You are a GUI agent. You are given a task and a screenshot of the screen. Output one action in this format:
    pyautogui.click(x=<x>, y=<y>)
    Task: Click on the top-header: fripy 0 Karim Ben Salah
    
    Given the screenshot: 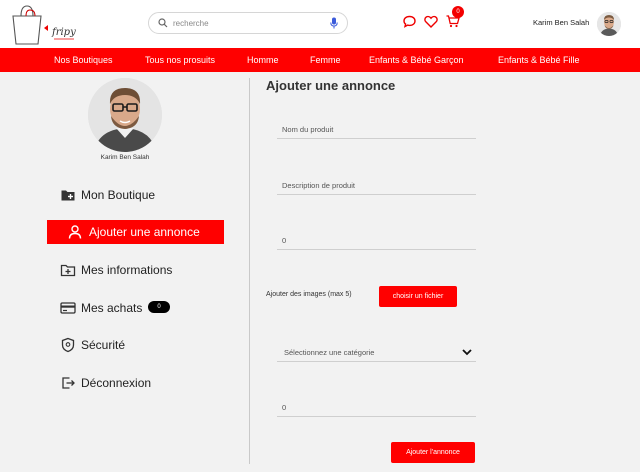 What is the action you would take?
    pyautogui.click(x=320, y=24)
    